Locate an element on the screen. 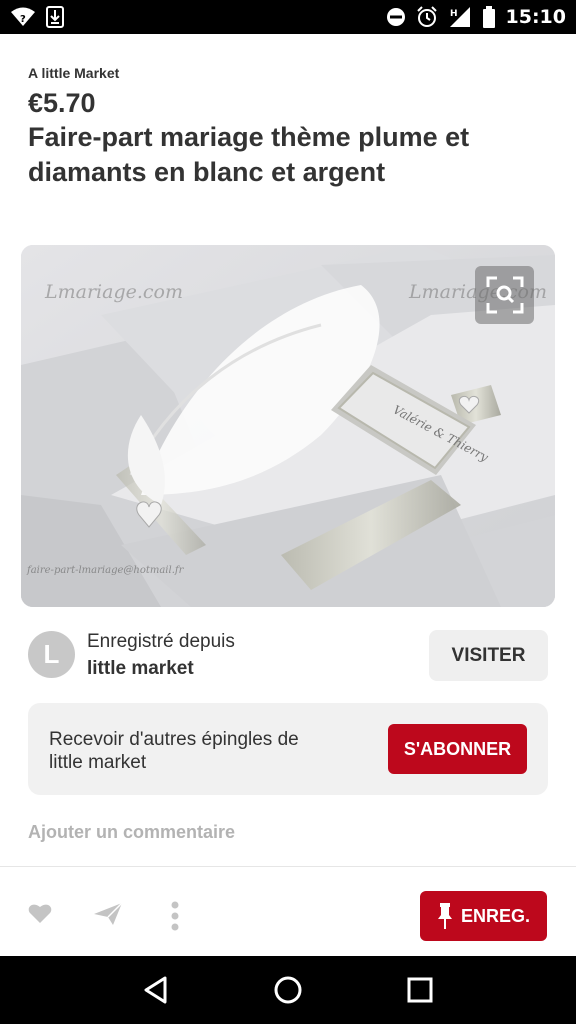 This screenshot has width=576, height=1024. send-icon is located at coordinates (108, 914).